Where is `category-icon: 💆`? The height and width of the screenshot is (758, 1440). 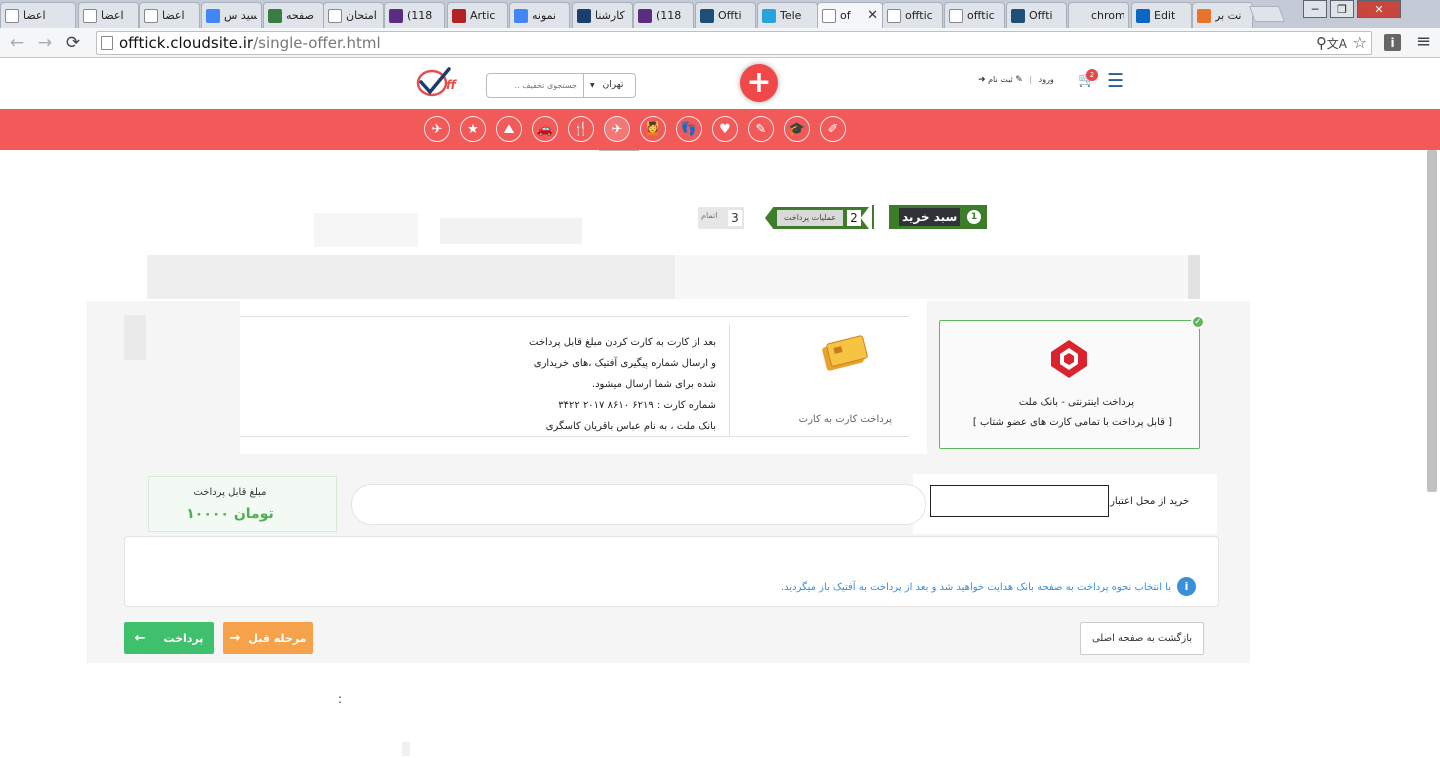 category-icon: 💆 is located at coordinates (653, 129).